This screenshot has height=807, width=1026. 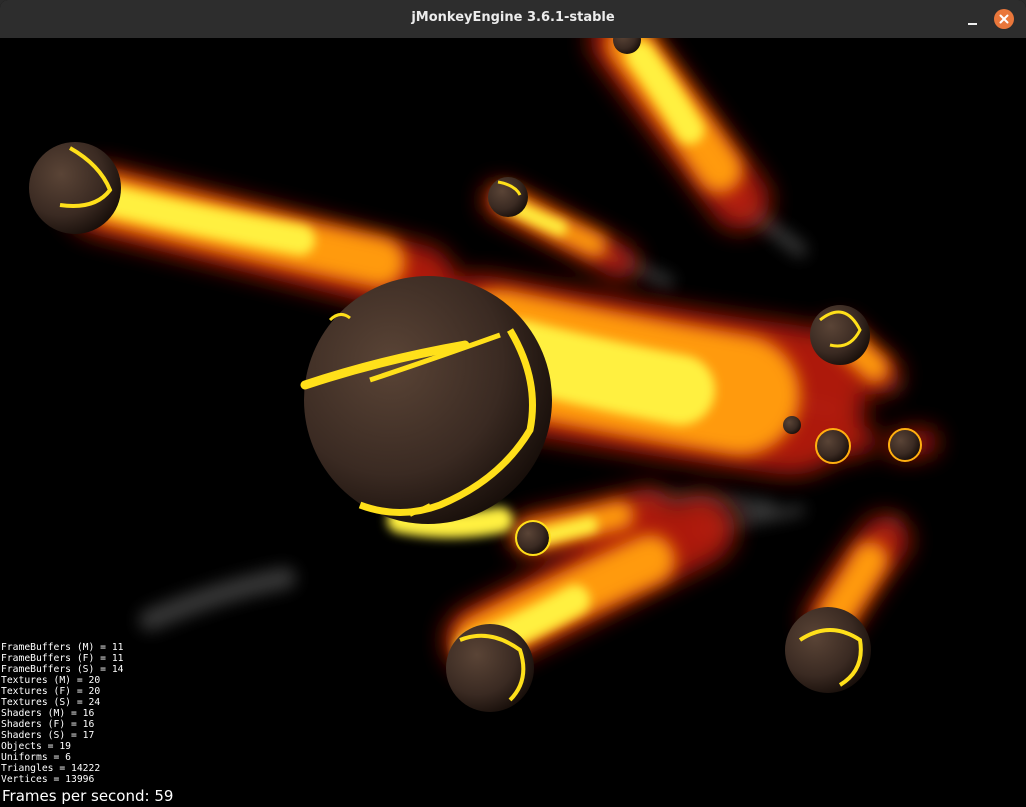 I want to click on window-title: jMonkeyEngine 3.6.1-stable, so click(x=513, y=17).